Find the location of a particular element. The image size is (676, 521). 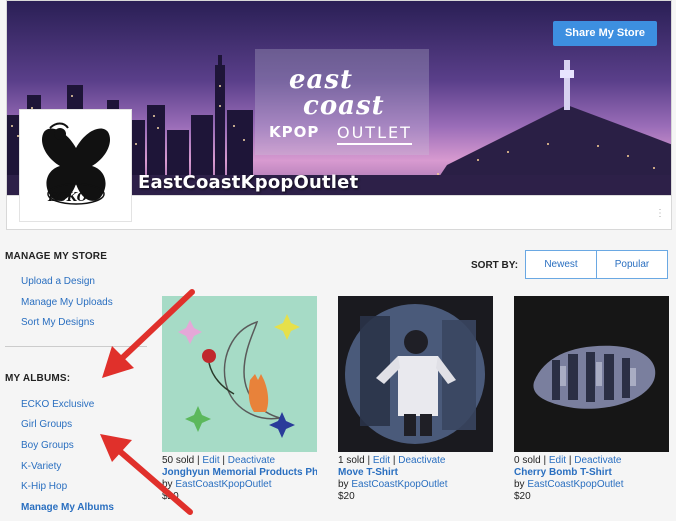

product-sold-count: 50 sold is located at coordinates (178, 460).